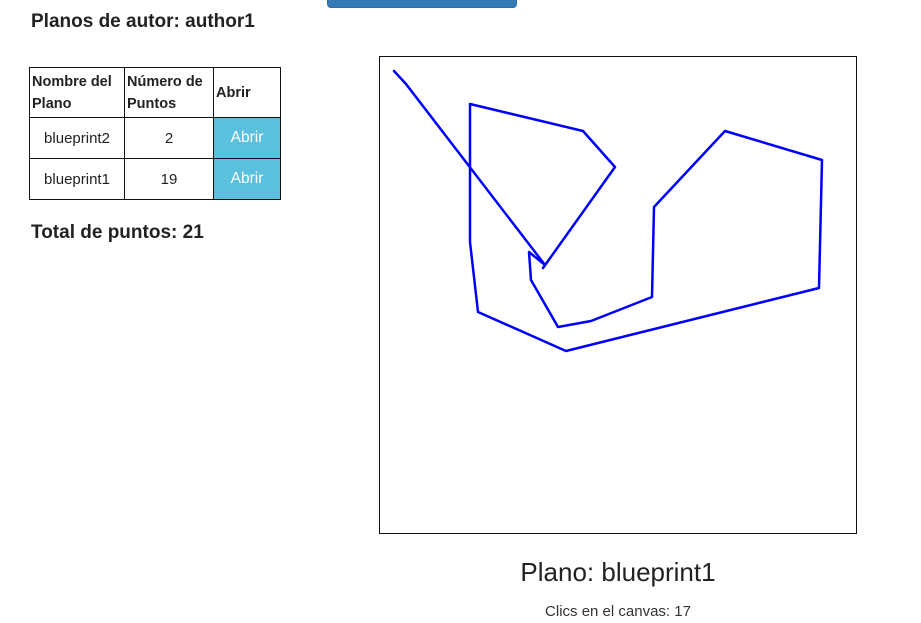 The width and height of the screenshot is (921, 623). Describe the element at coordinates (682, 611) in the screenshot. I see `clicks-count: 17` at that location.